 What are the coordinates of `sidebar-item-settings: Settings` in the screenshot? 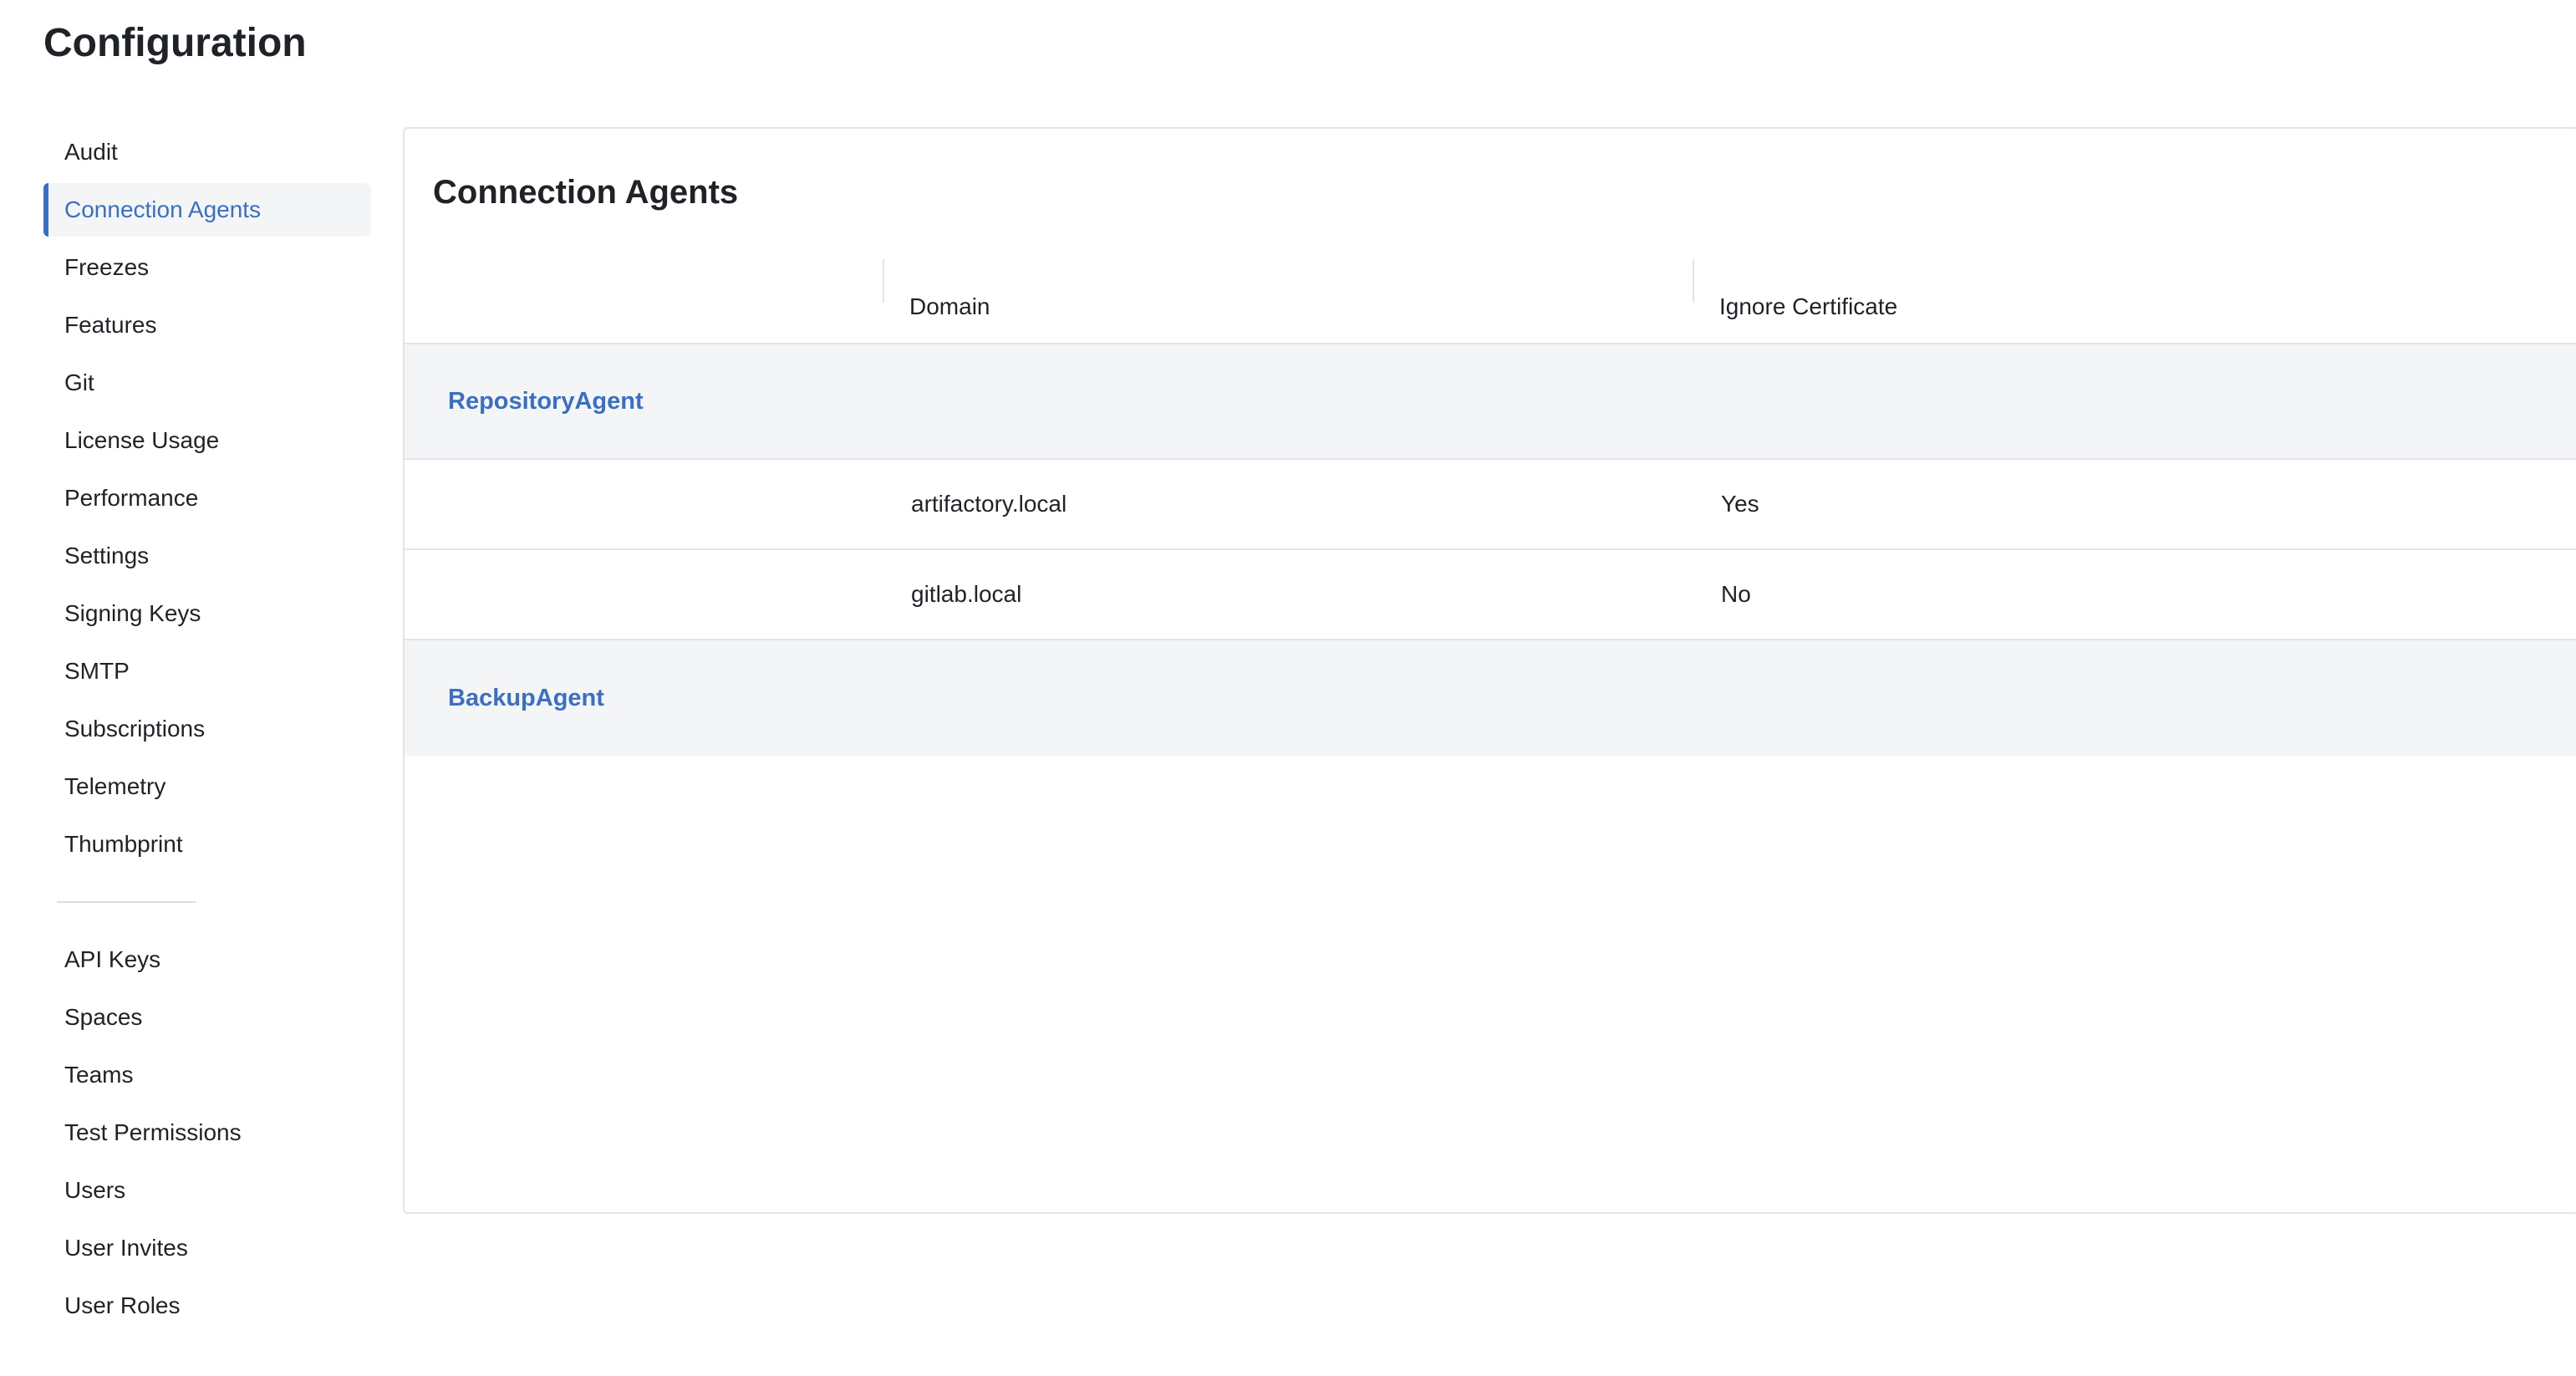 It's located at (207, 556).